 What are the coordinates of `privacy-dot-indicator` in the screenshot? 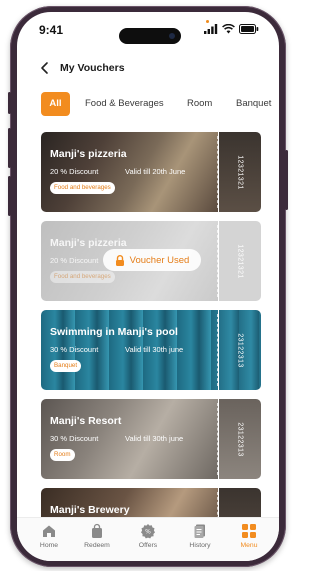 It's located at (207, 21).